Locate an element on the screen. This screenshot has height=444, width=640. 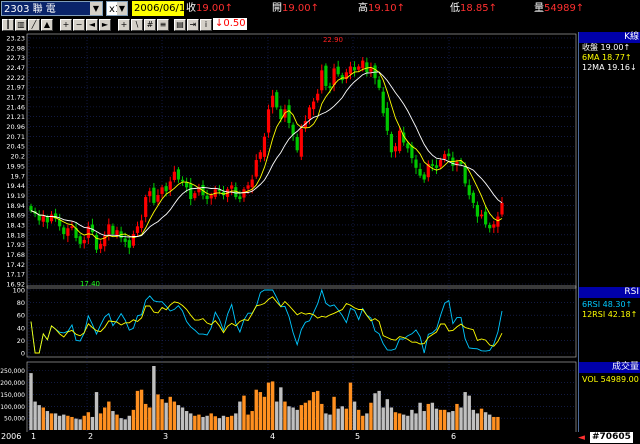
kline-legend-title: K線 is located at coordinates (609, 37).